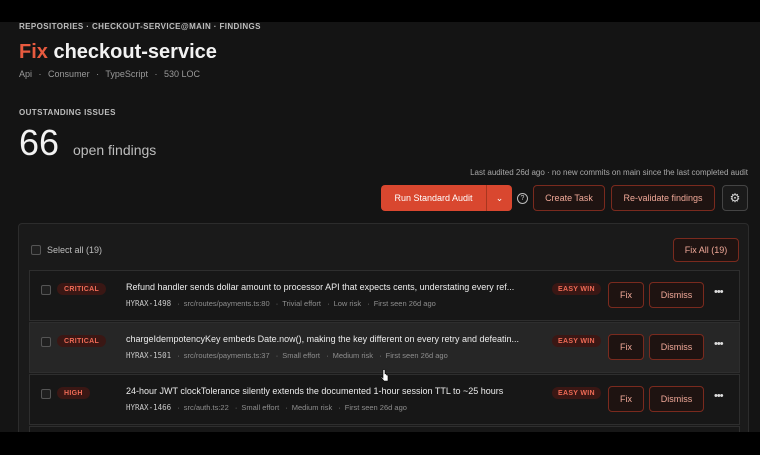 The width and height of the screenshot is (760, 455). What do you see at coordinates (126, 74) in the screenshot?
I see `meta-item: TypeScript` at bounding box center [126, 74].